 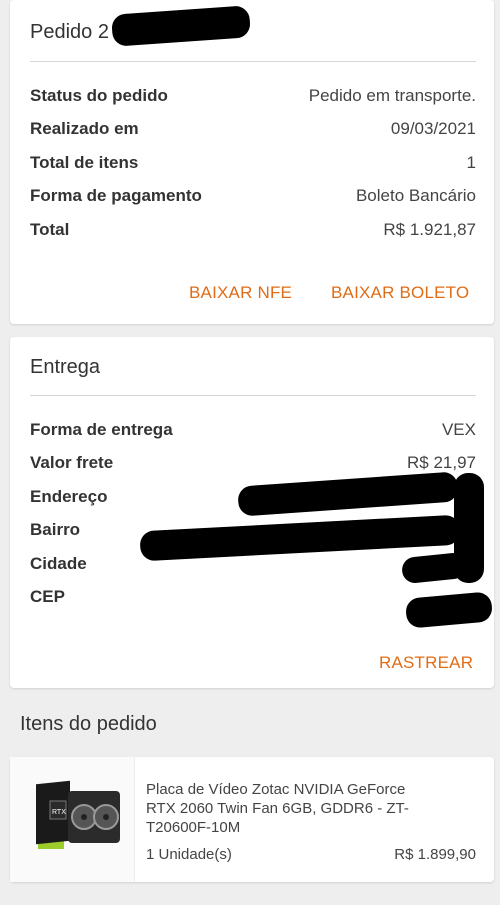 What do you see at coordinates (253, 432) in the screenshot?
I see `delivery-method-row: Forma de entrega VEX` at bounding box center [253, 432].